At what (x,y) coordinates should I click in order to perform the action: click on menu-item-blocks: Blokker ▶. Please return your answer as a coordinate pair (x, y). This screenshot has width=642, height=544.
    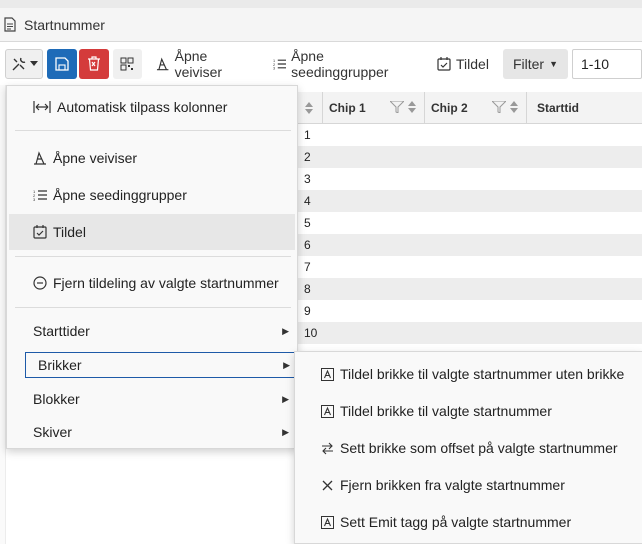
    Looking at the image, I should click on (152, 399).